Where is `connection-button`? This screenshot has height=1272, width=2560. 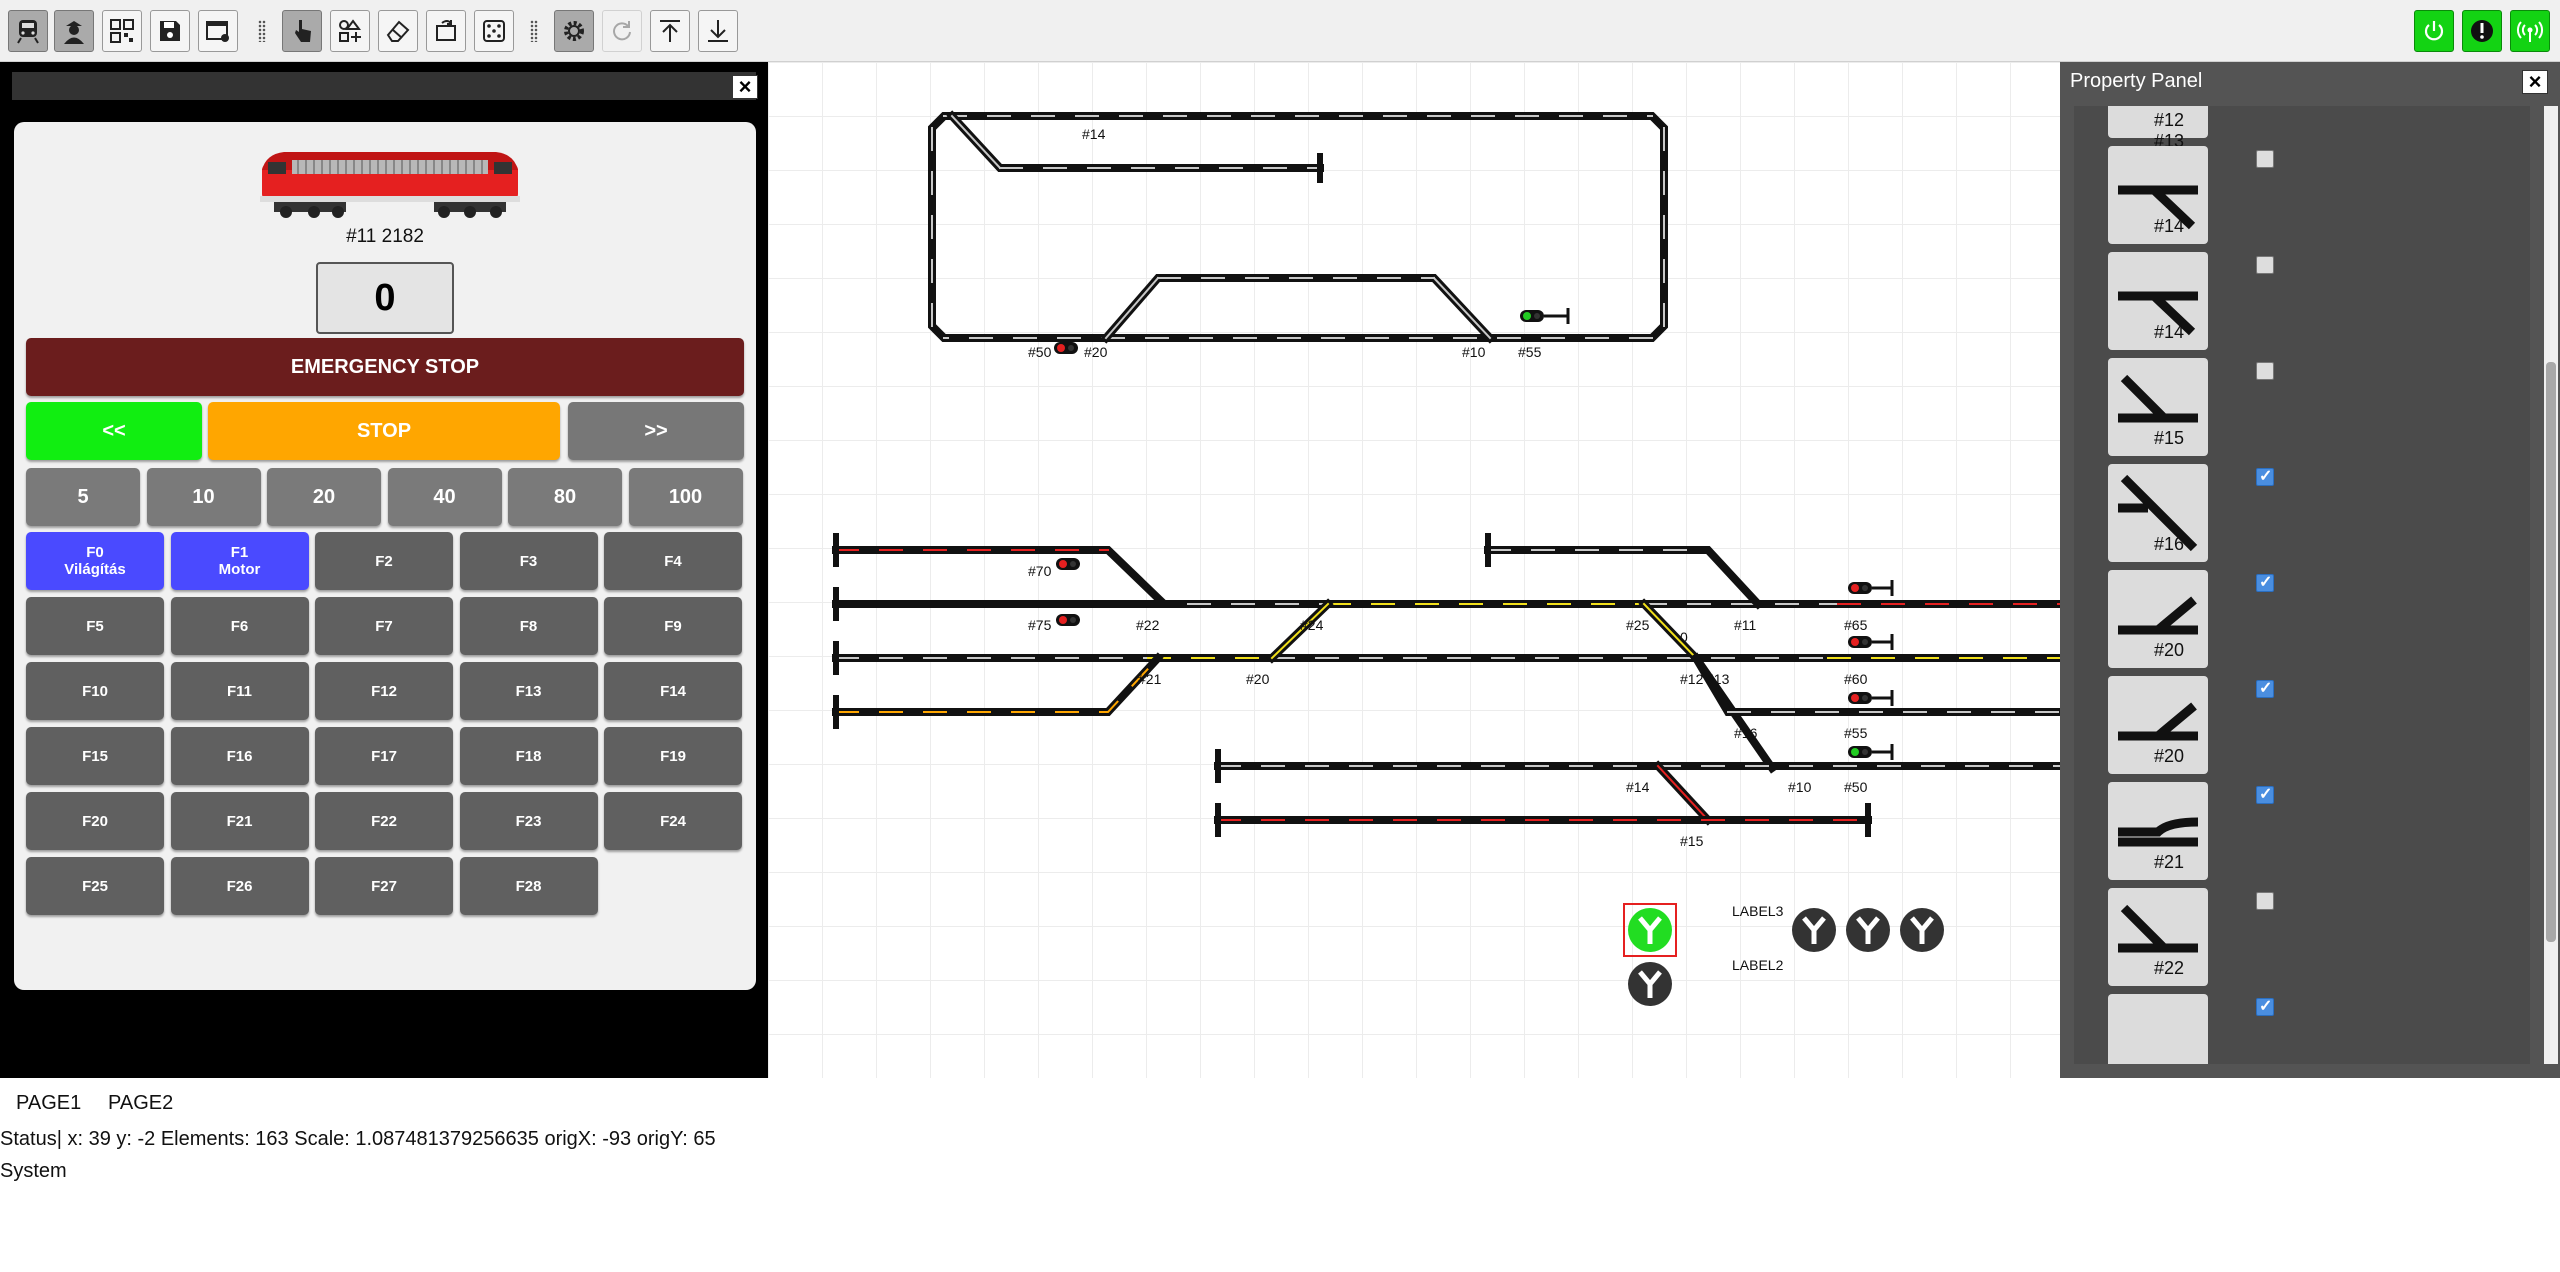 connection-button is located at coordinates (2530, 31).